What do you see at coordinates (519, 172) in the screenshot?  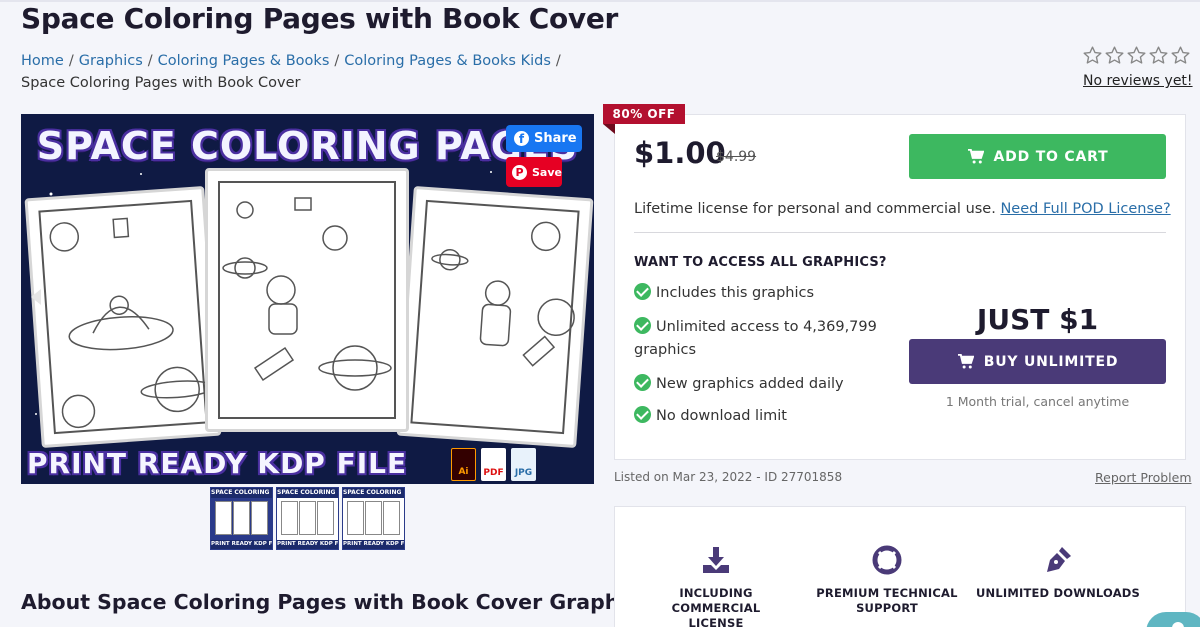 I see `pinterest-icon: P` at bounding box center [519, 172].